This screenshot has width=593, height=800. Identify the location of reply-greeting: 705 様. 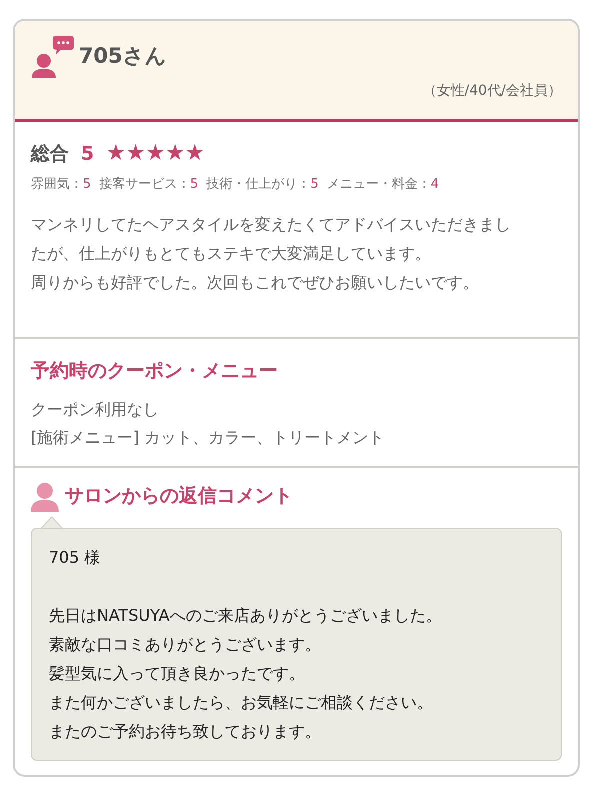
(75, 557).